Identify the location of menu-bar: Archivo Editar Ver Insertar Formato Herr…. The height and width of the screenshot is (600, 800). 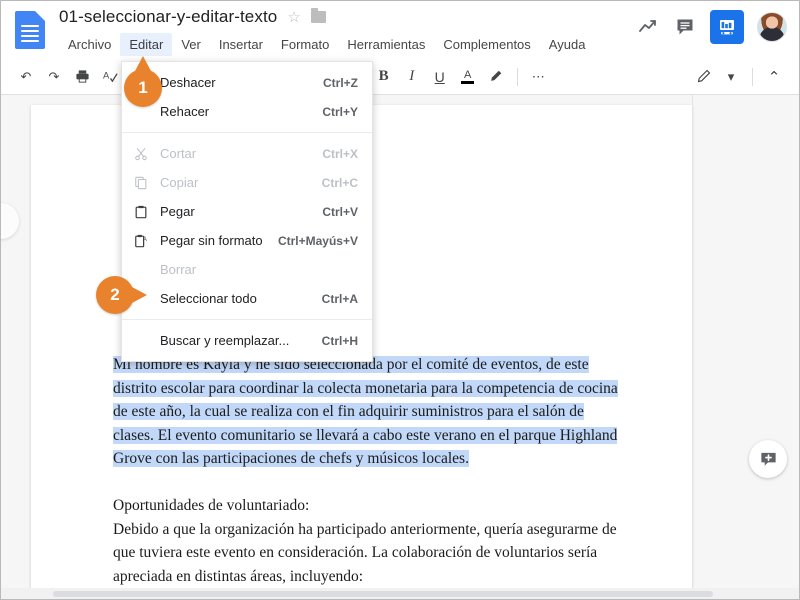
(326, 44).